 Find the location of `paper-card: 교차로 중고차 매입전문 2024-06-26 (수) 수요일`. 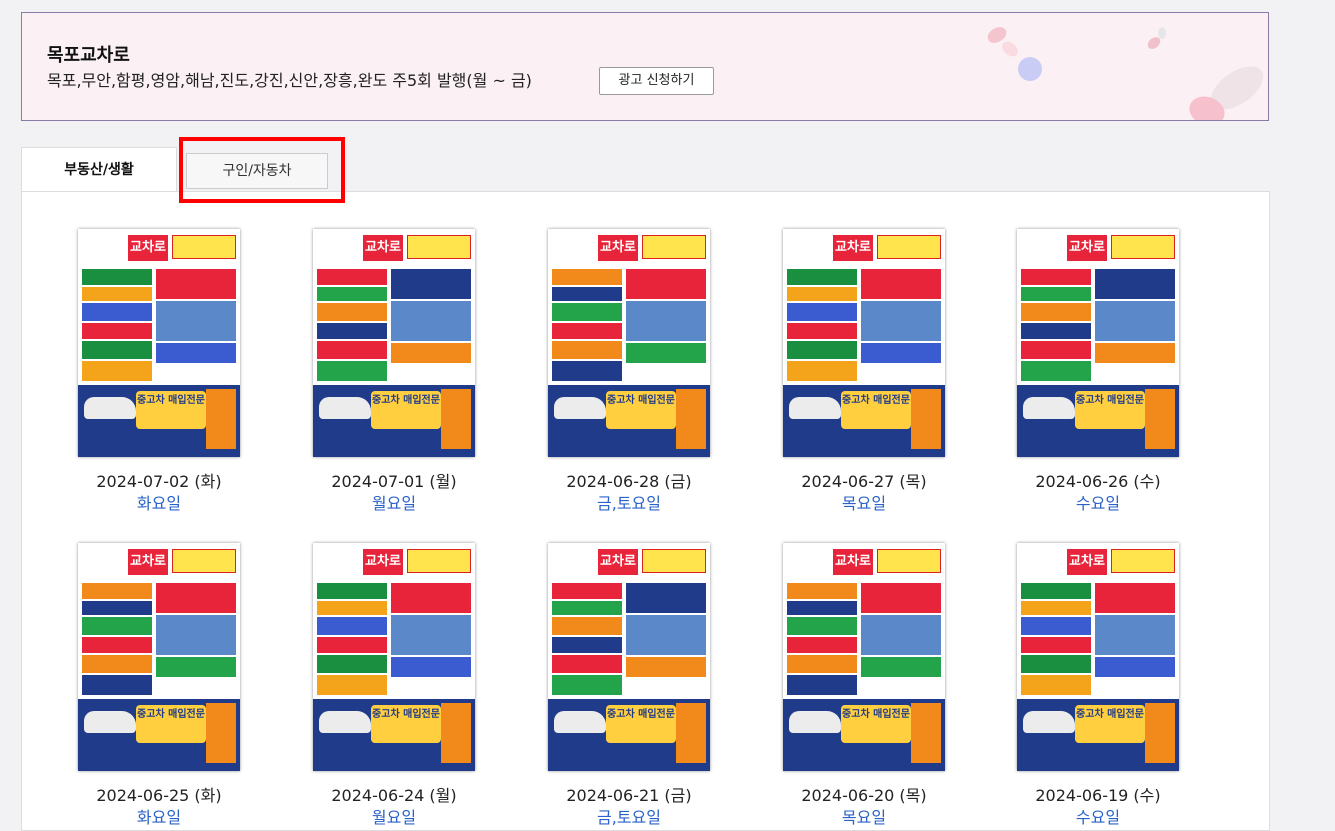

paper-card: 교차로 중고차 매입전문 2024-06-26 (수) 수요일 is located at coordinates (1098, 372).